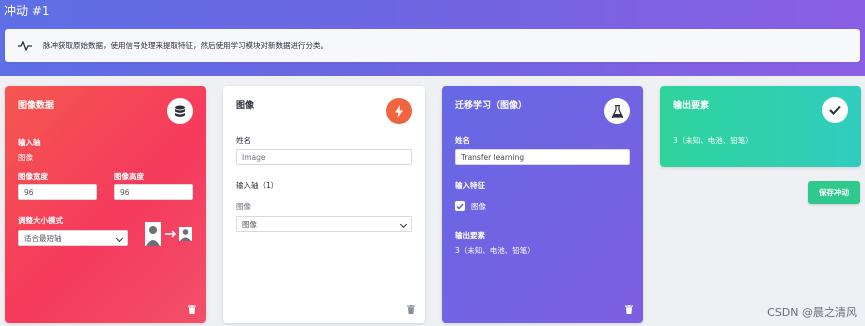  What do you see at coordinates (243, 206) in the screenshot?
I see `axis-option-label: 图像` at bounding box center [243, 206].